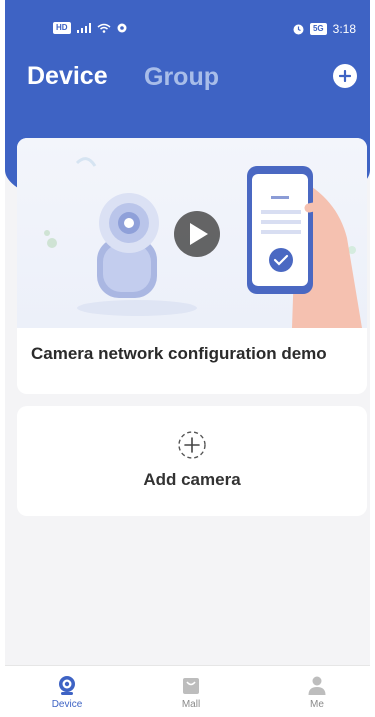  I want to click on clock: 3:18, so click(344, 29).